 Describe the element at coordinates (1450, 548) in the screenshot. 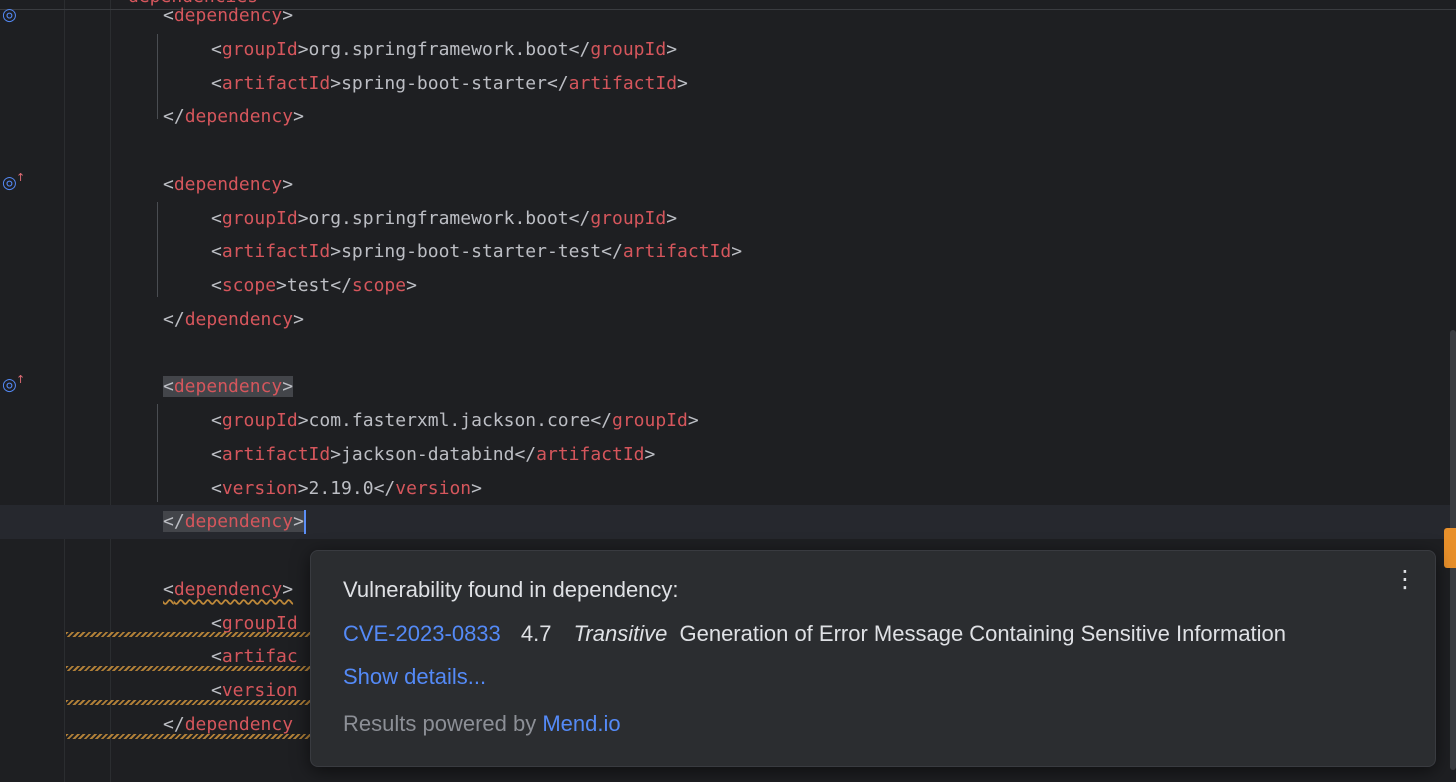

I see `warning-marker` at that location.